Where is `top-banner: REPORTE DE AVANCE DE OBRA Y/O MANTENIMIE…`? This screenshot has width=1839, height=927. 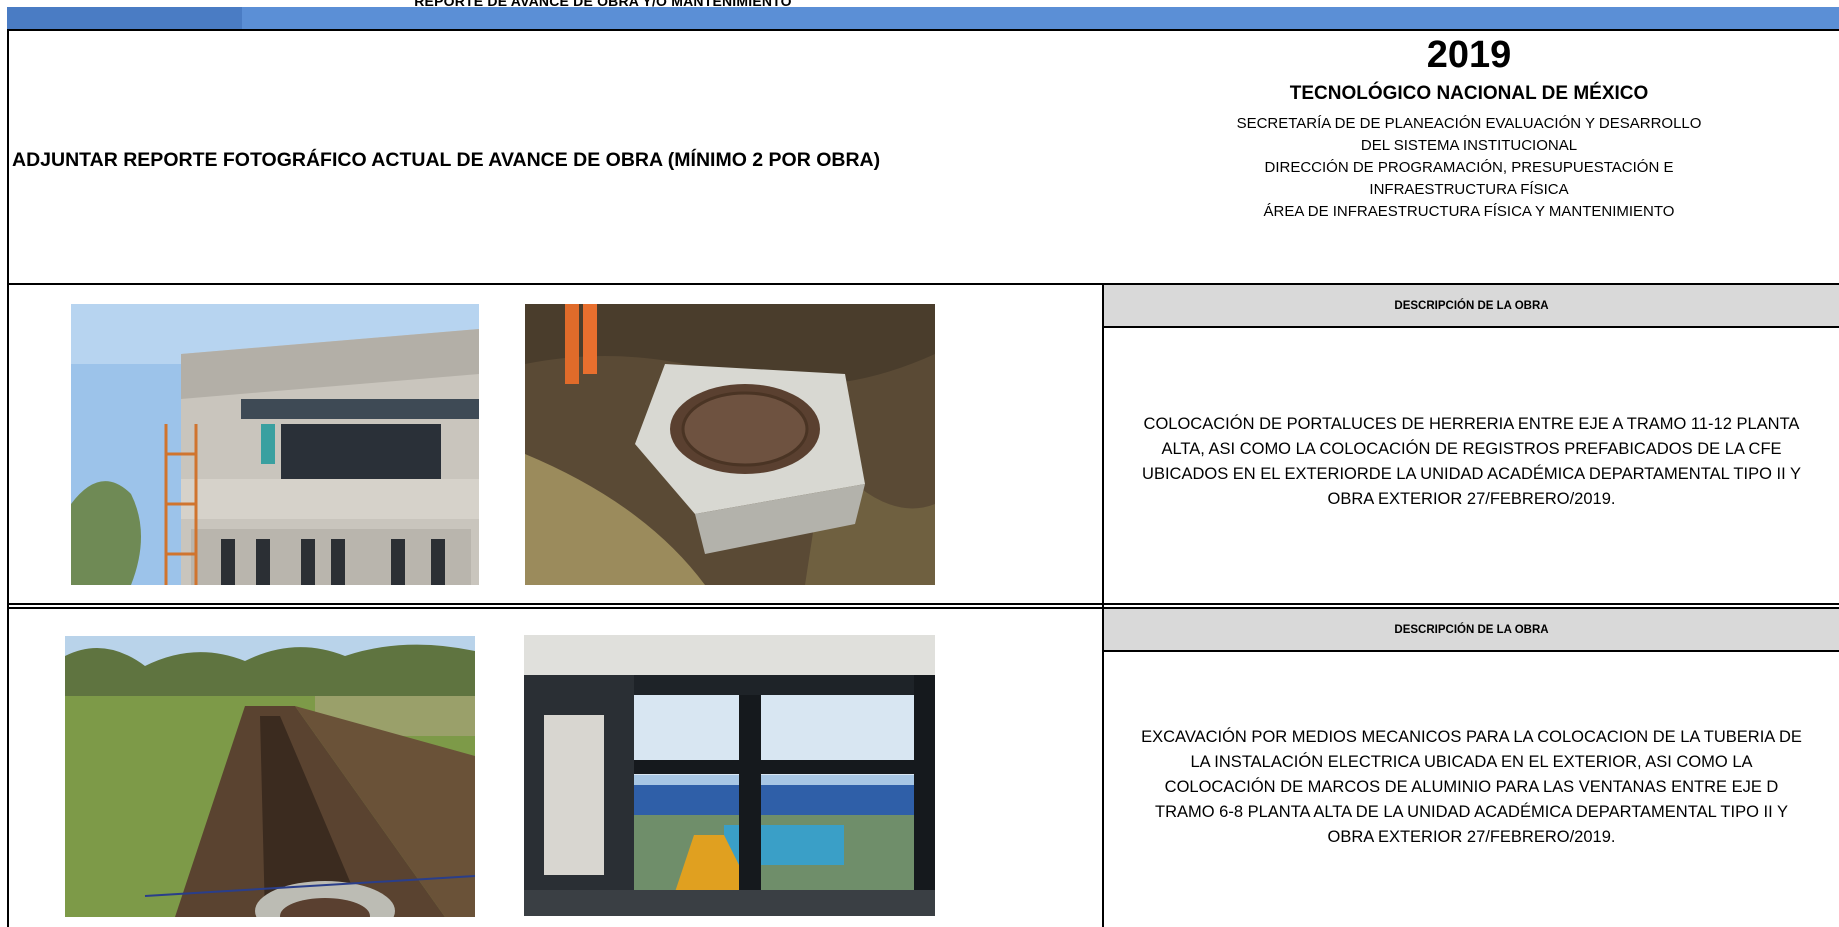
top-banner: REPORTE DE AVANCE DE OBRA Y/O MANTENIMIE… is located at coordinates (923, 14).